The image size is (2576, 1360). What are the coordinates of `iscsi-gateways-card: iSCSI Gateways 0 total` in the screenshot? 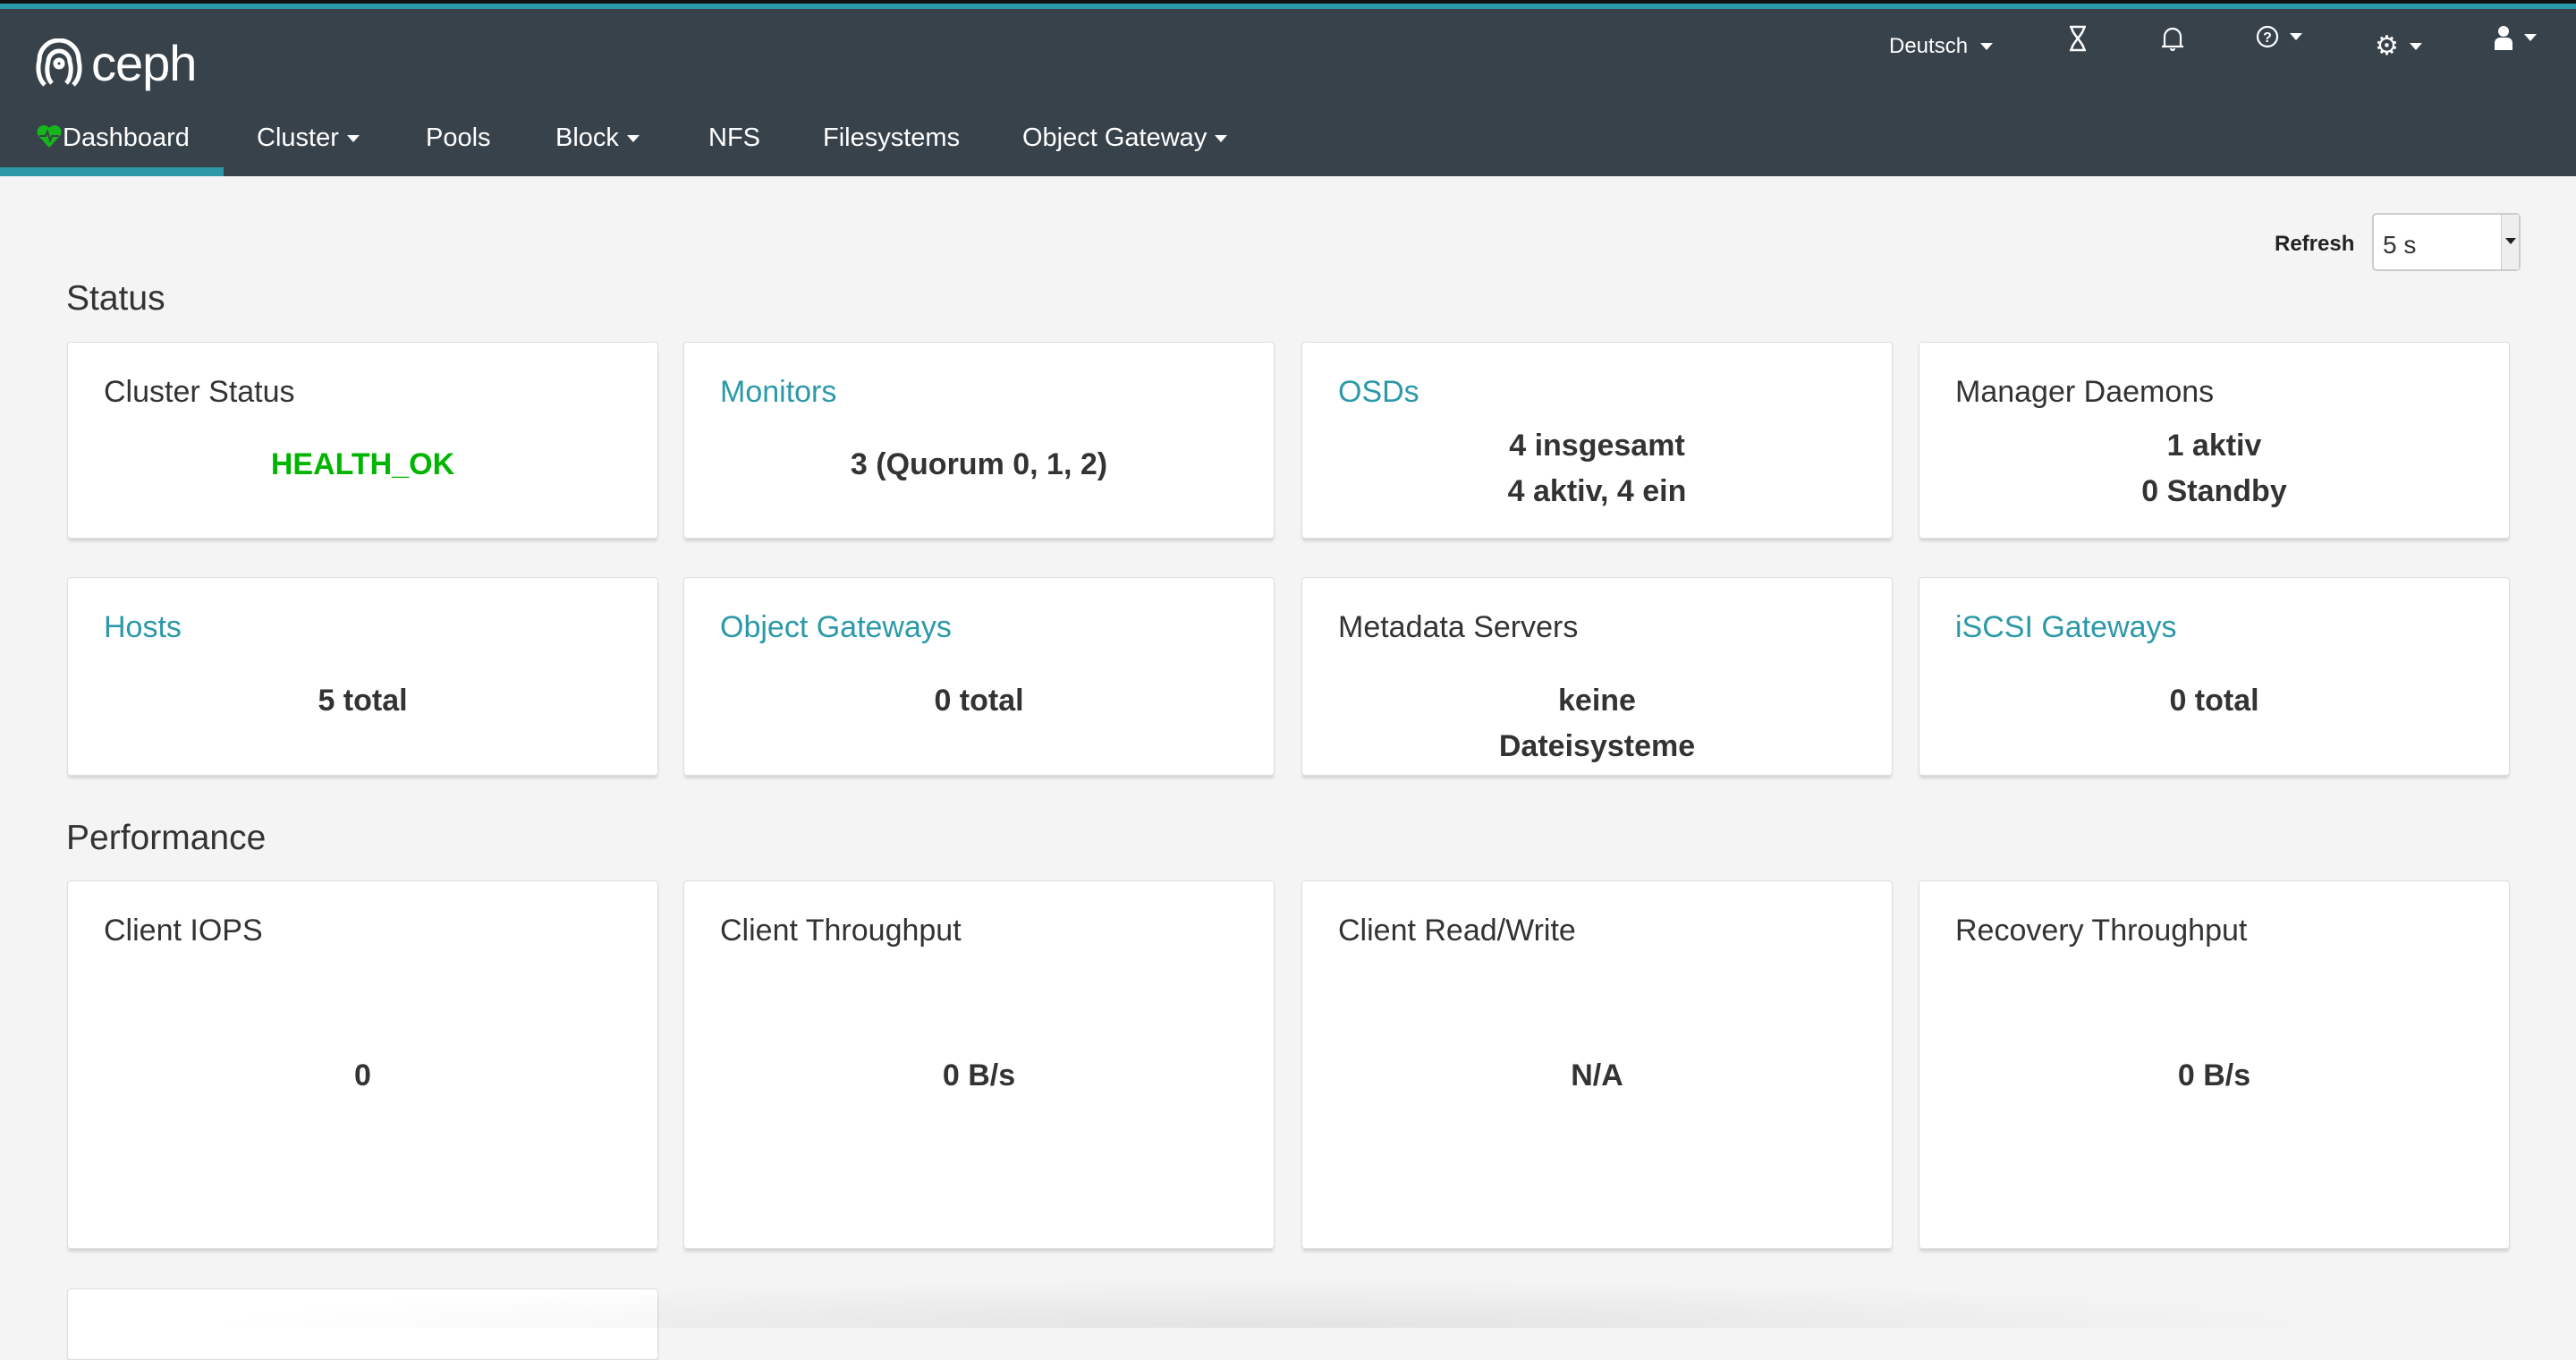 It's located at (2214, 676).